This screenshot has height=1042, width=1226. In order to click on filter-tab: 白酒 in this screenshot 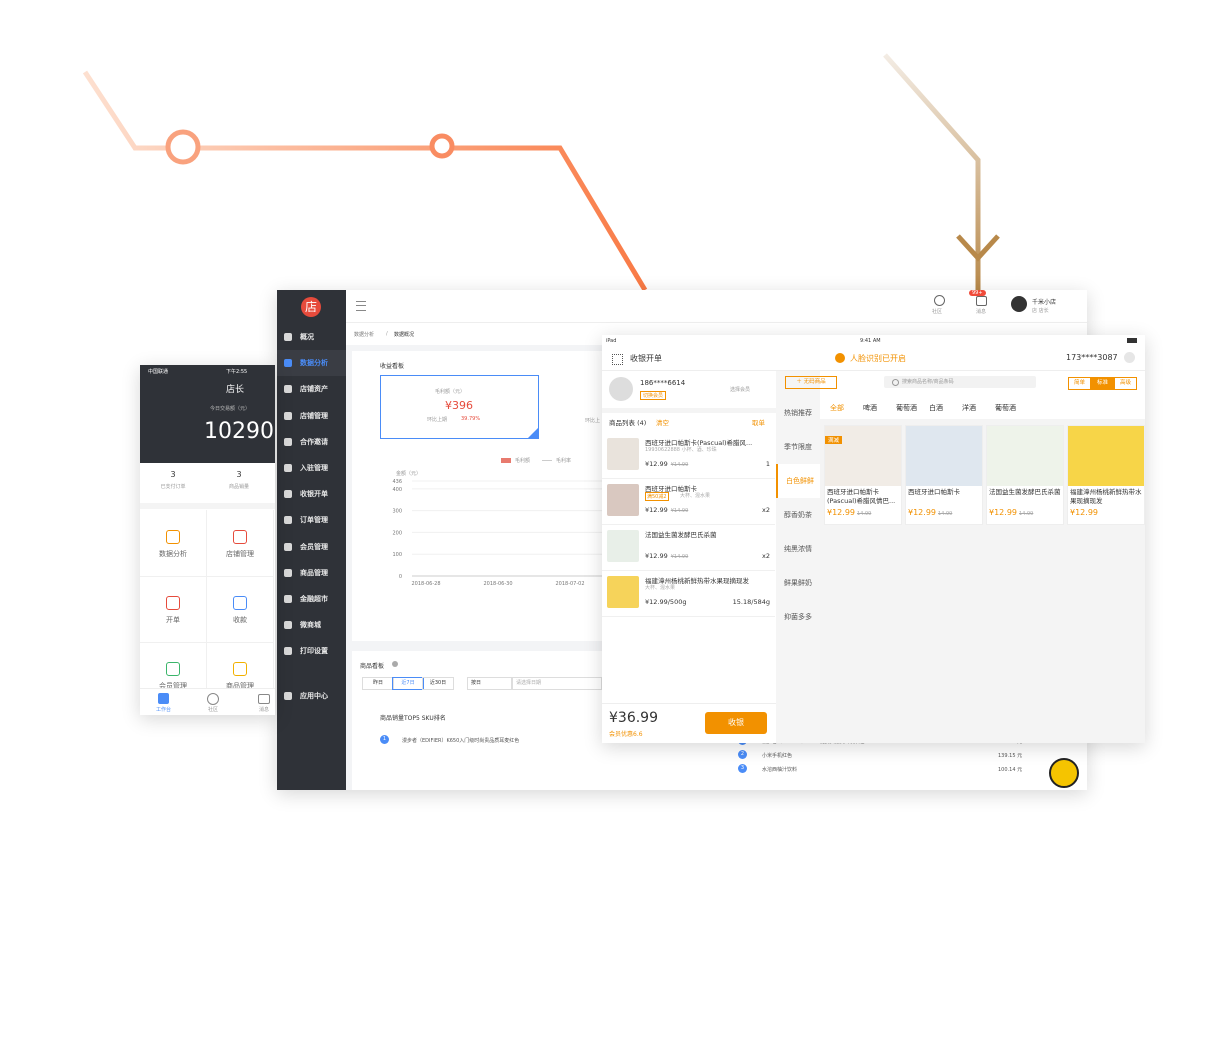, I will do `click(936, 408)`.